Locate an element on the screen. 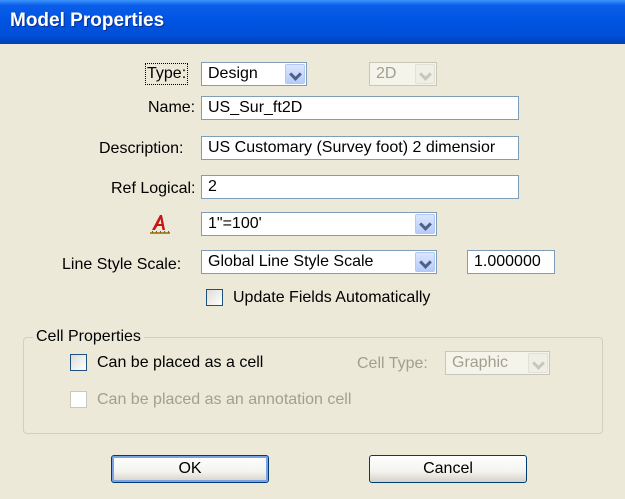 The image size is (625, 499). ref-logical-label: Ref Logical: is located at coordinates (153, 188).